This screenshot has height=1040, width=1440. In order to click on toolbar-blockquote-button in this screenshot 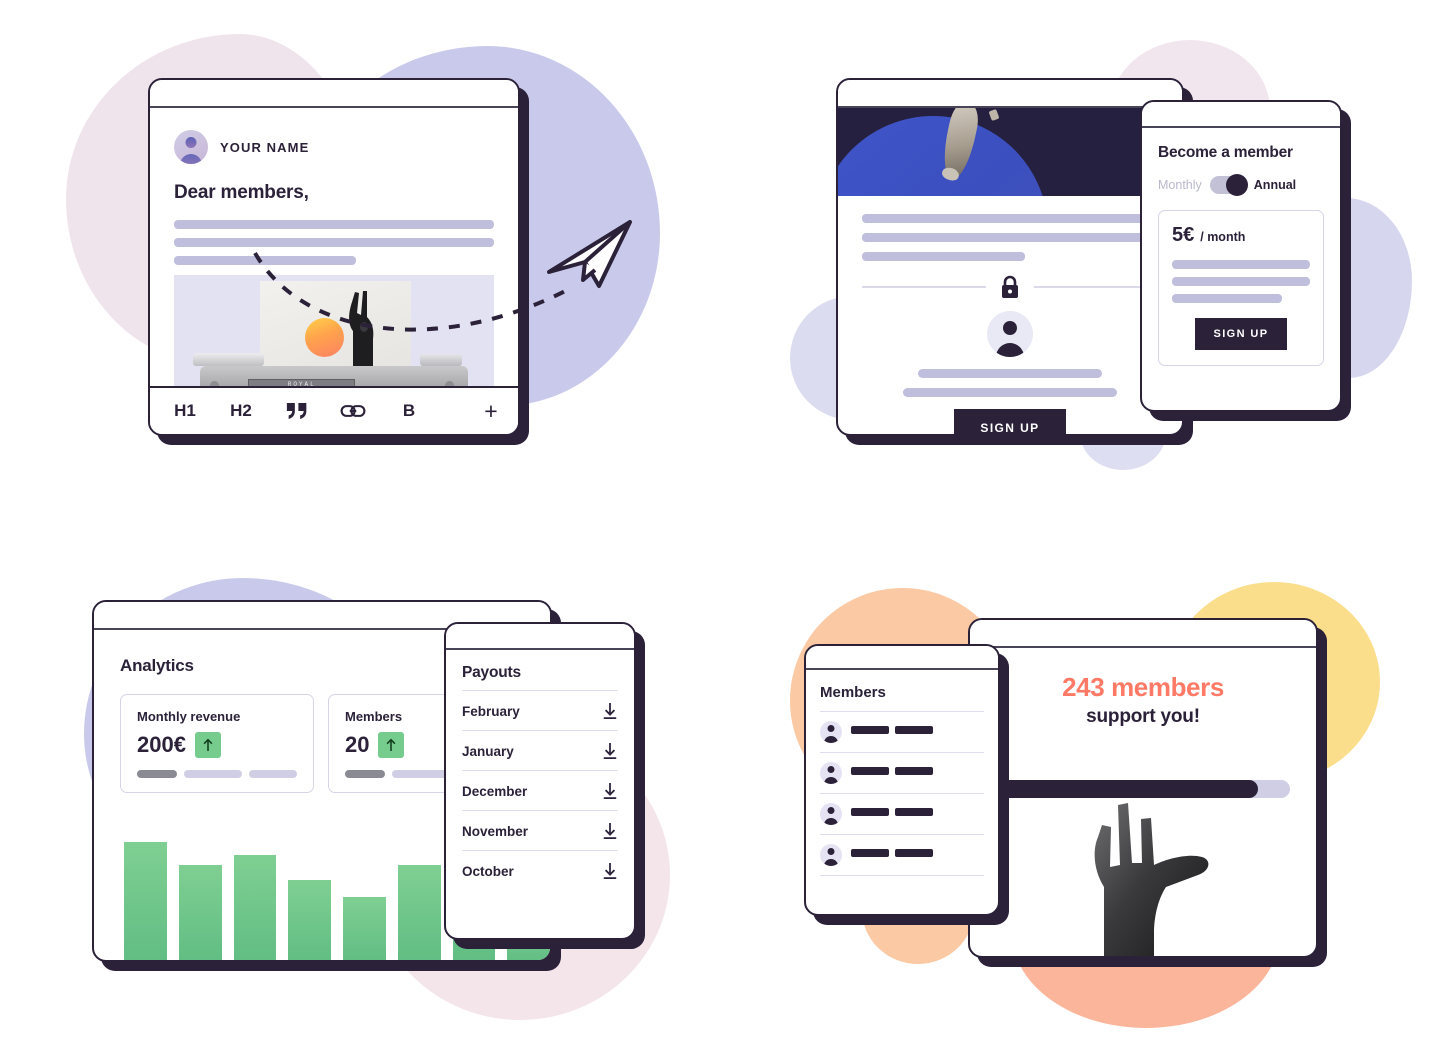, I will do `click(297, 411)`.